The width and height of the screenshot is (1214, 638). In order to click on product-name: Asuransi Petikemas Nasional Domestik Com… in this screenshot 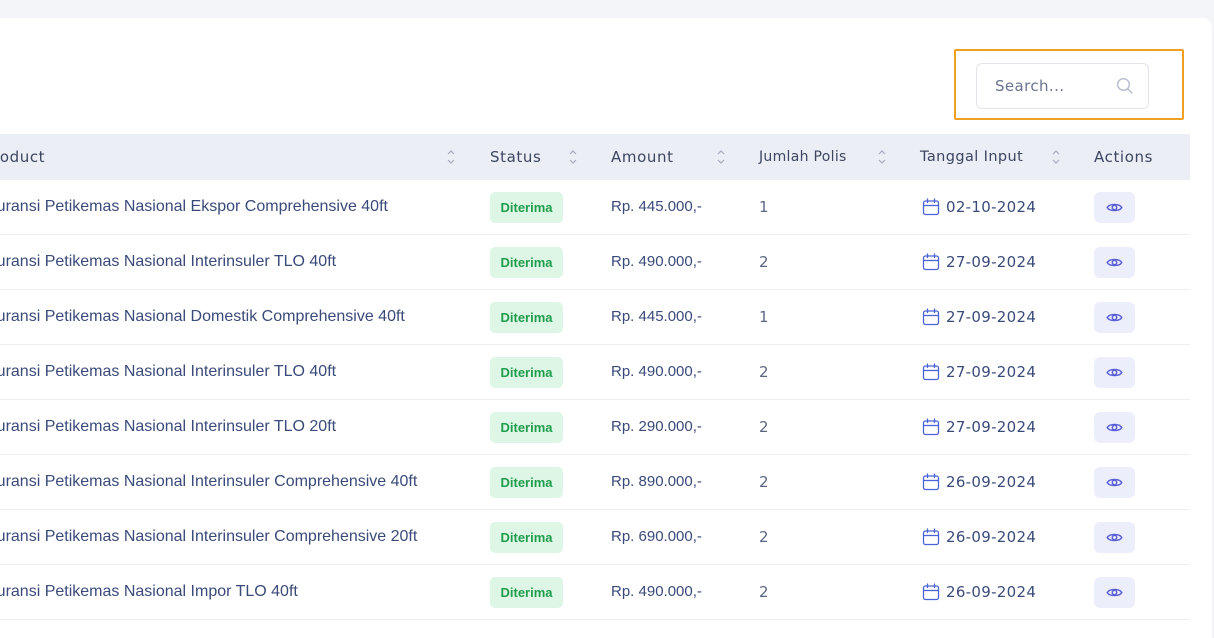, I will do `click(202, 316)`.